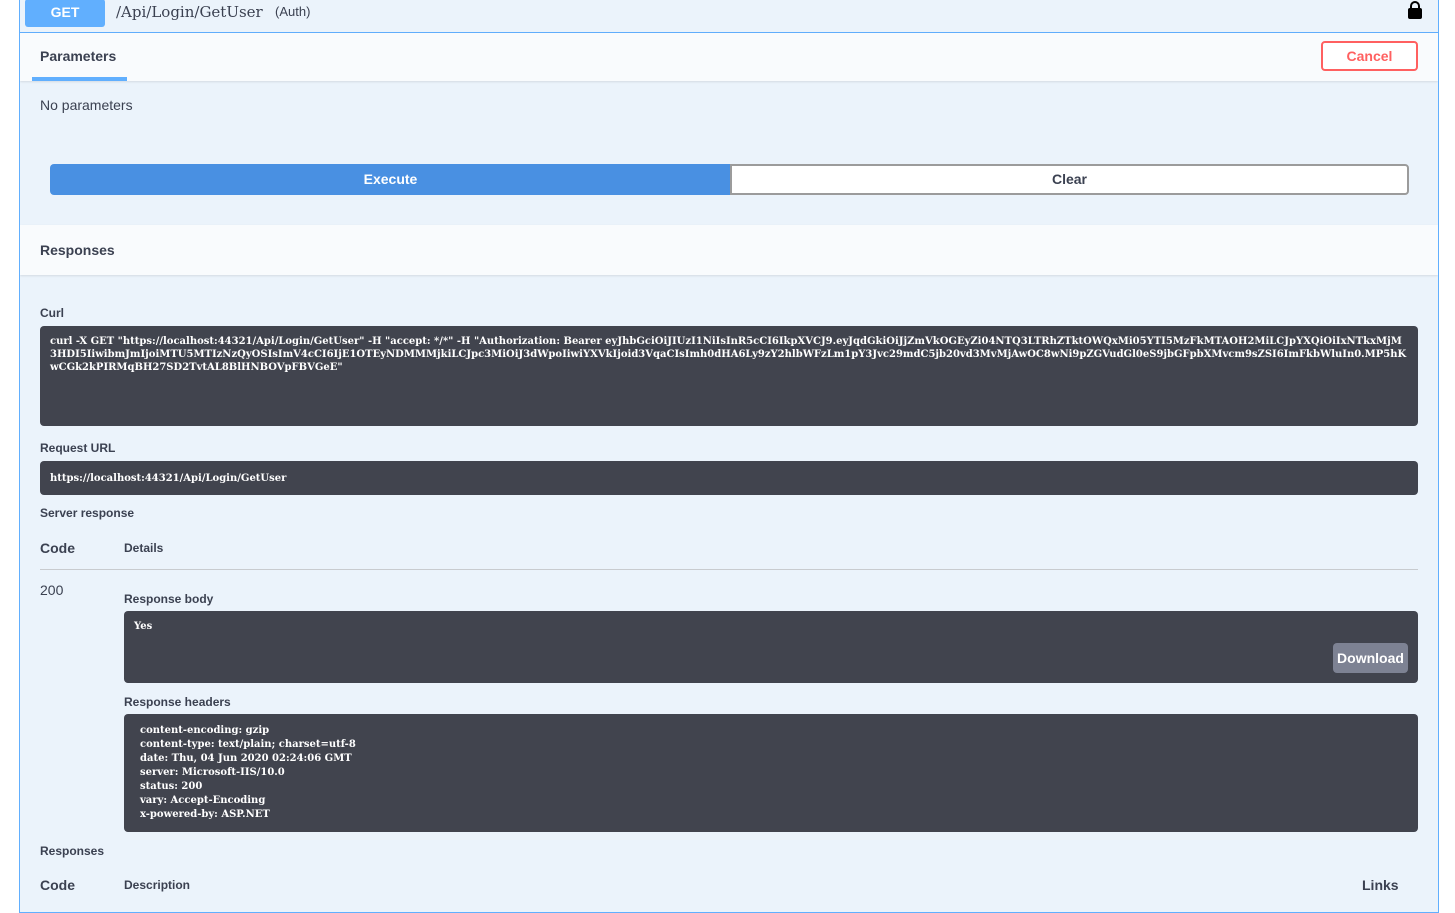 The width and height of the screenshot is (1455, 913). I want to click on responses-table-title: Responses, so click(72, 851).